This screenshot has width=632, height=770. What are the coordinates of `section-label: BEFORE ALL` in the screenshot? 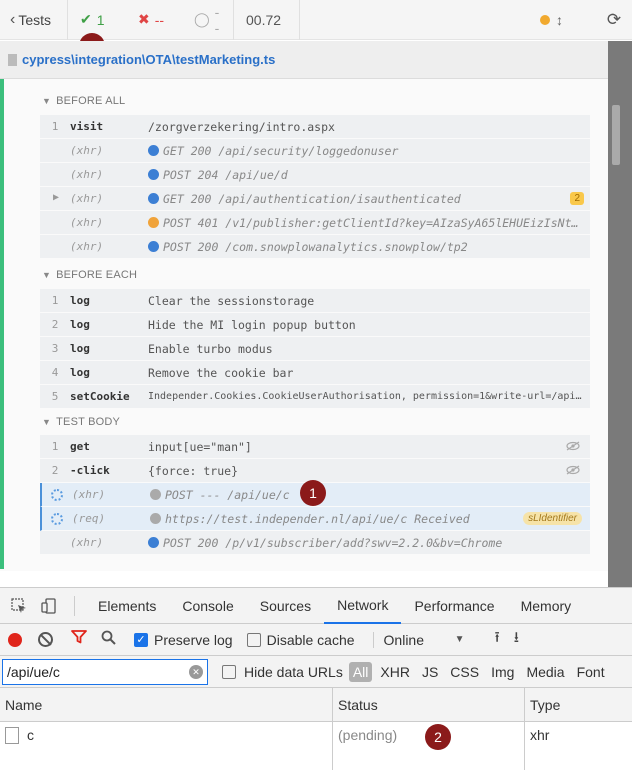 It's located at (91, 101).